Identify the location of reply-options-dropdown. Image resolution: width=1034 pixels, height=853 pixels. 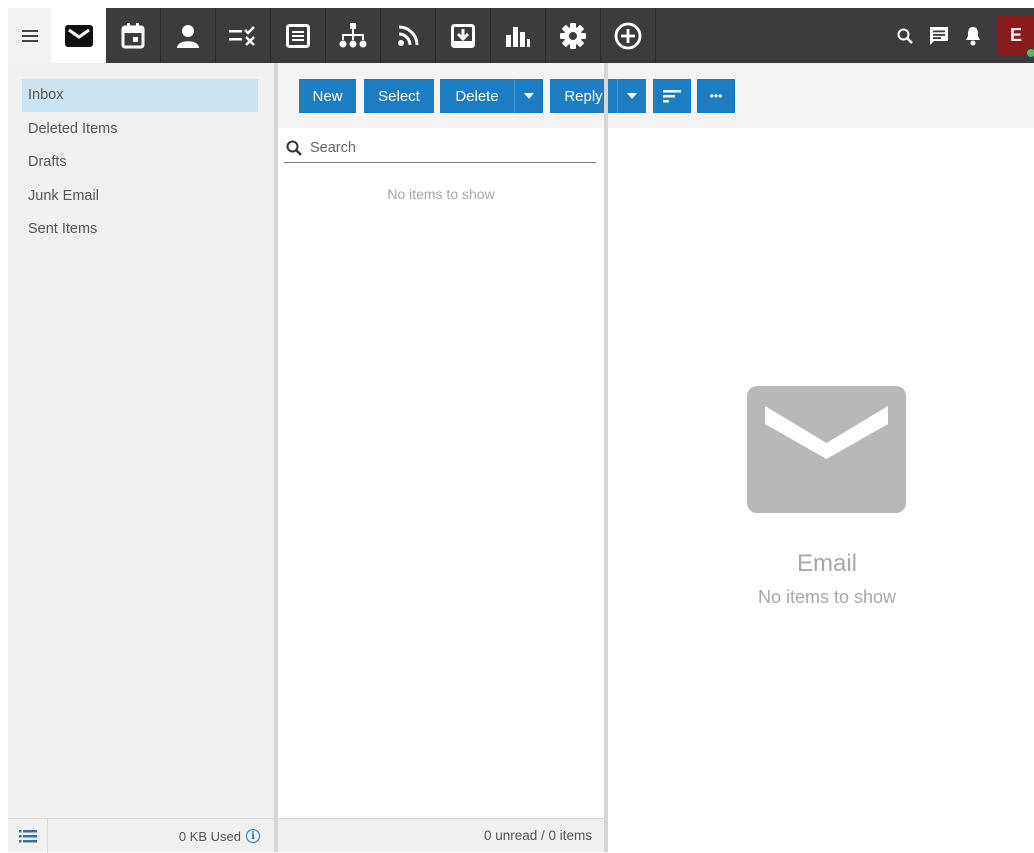
(631, 96).